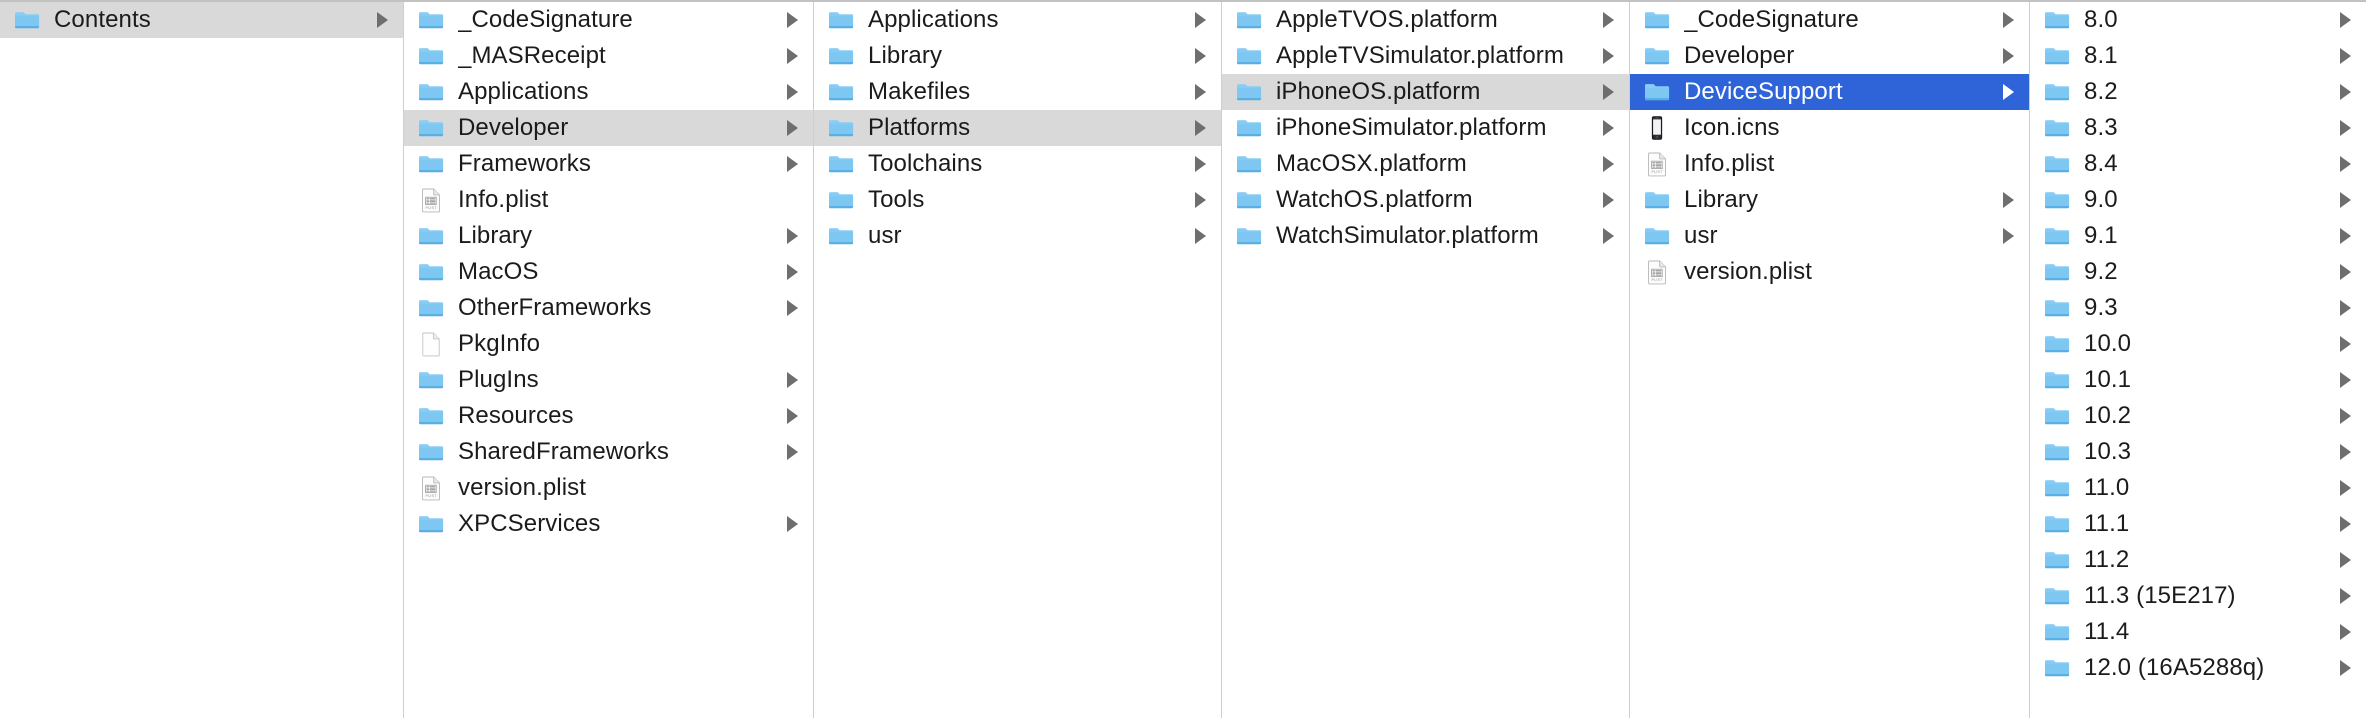  What do you see at coordinates (2198, 236) in the screenshot?
I see `file-row: 9.1` at bounding box center [2198, 236].